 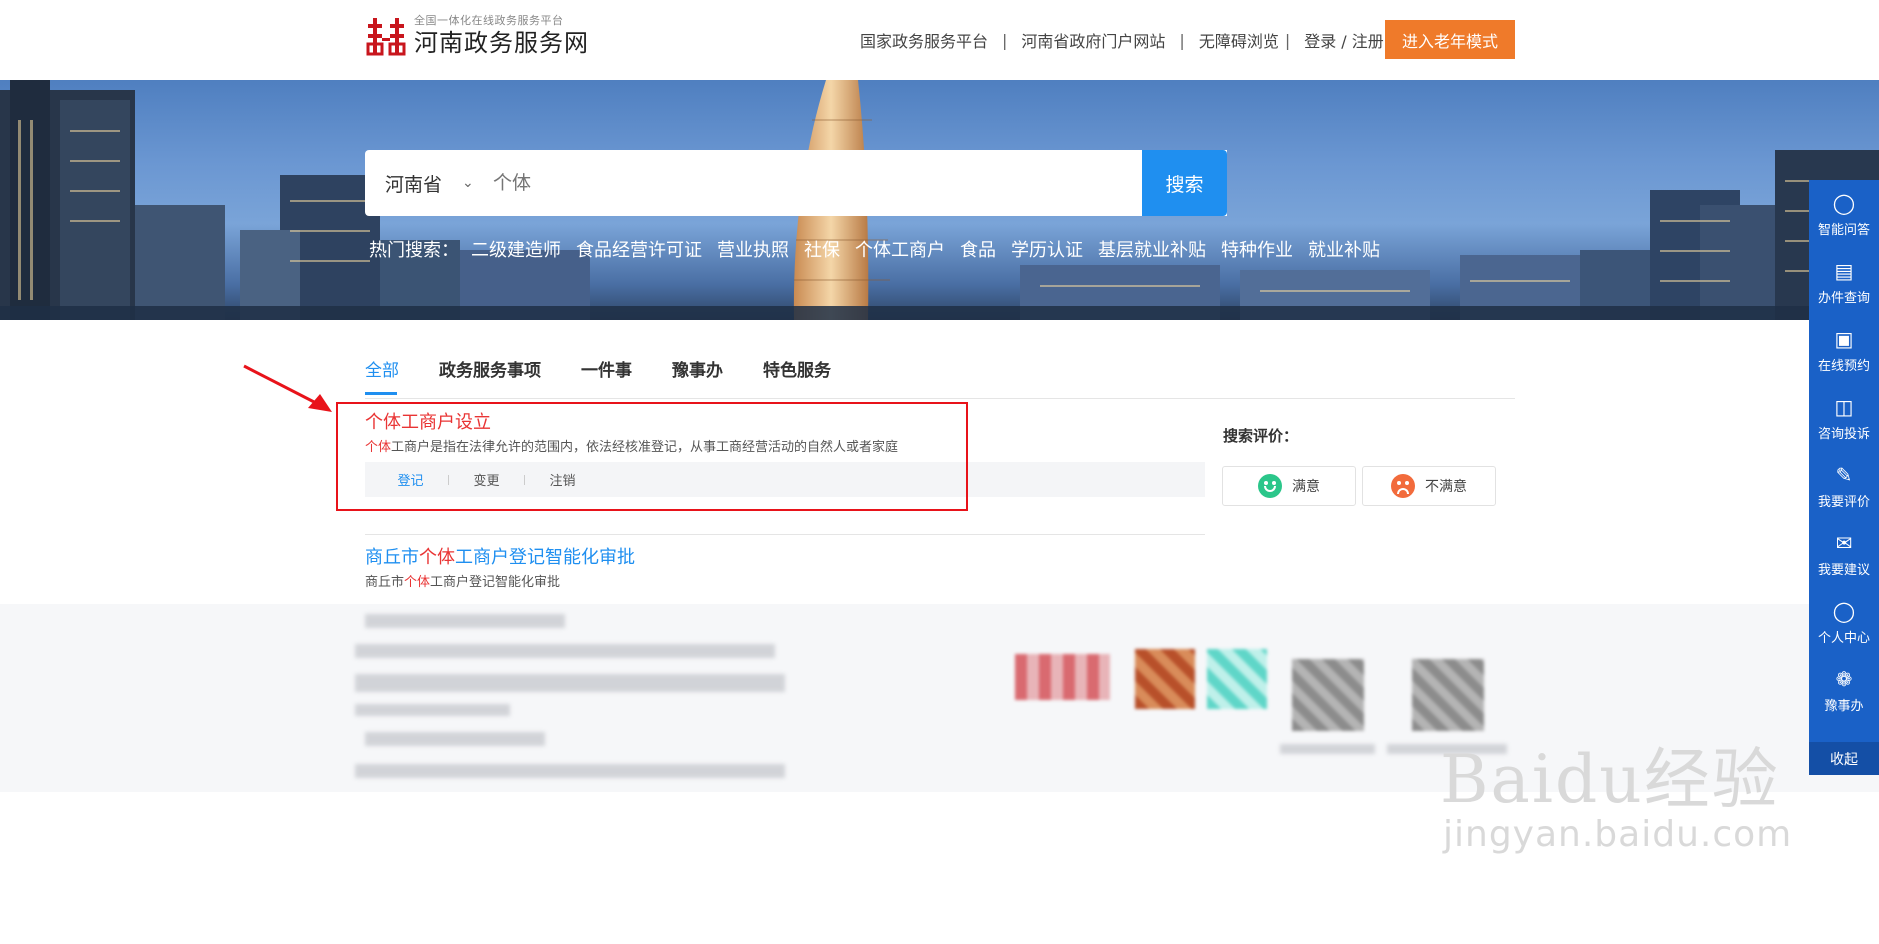 I want to click on sidebar-item-label: 我要建议, so click(x=1843, y=570).